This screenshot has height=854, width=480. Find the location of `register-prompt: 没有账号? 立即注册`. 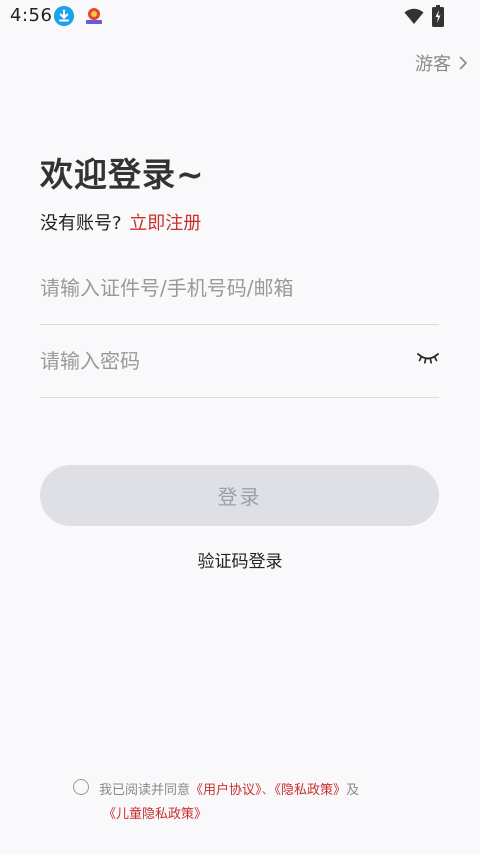

register-prompt: 没有账号? 立即注册 is located at coordinates (120, 222).